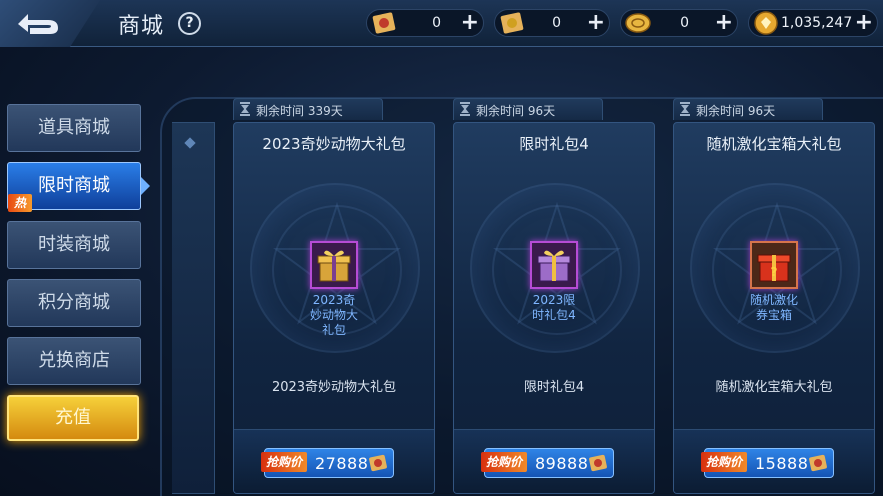 The height and width of the screenshot is (496, 883). Describe the element at coordinates (562, 463) in the screenshot. I see `price-value: 89888` at that location.